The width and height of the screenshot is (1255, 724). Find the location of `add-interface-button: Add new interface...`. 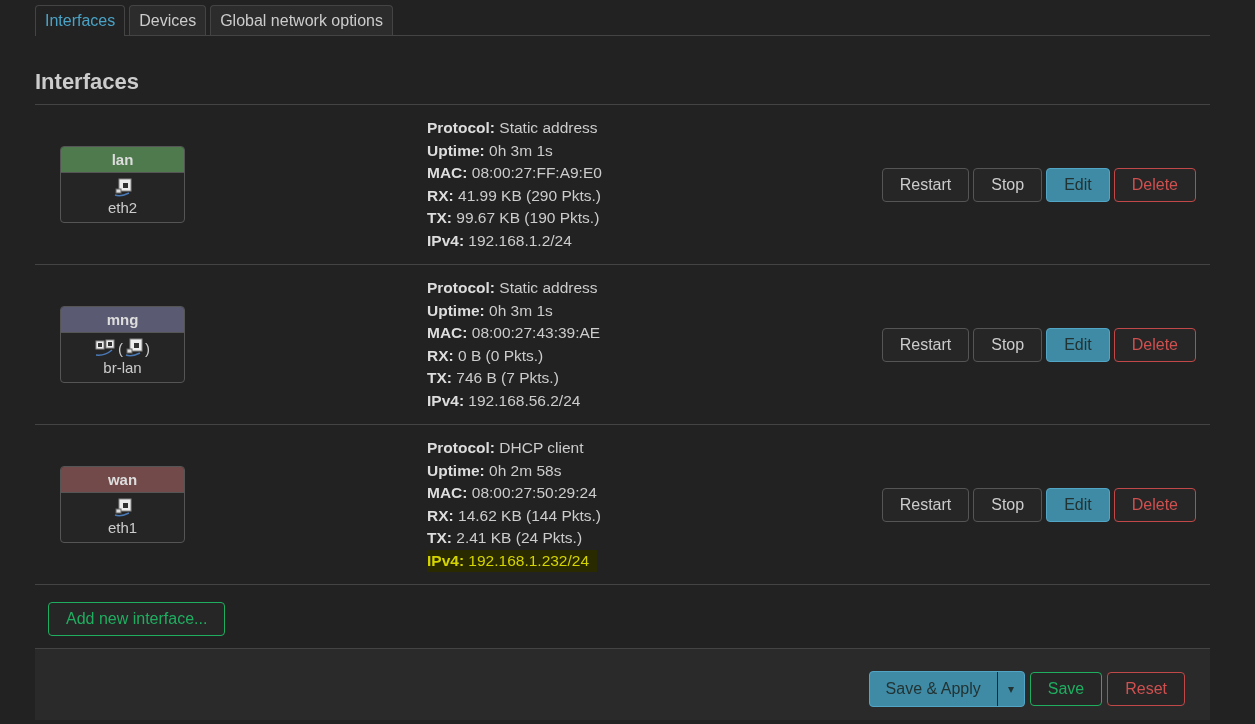

add-interface-button: Add new interface... is located at coordinates (137, 619).